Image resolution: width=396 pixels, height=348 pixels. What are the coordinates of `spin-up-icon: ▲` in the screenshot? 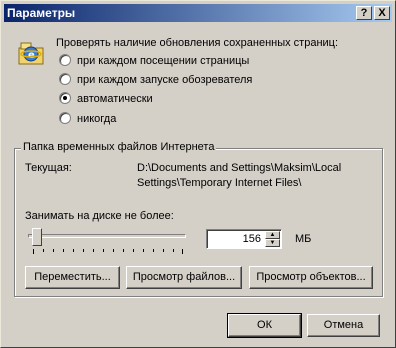 It's located at (272, 235).